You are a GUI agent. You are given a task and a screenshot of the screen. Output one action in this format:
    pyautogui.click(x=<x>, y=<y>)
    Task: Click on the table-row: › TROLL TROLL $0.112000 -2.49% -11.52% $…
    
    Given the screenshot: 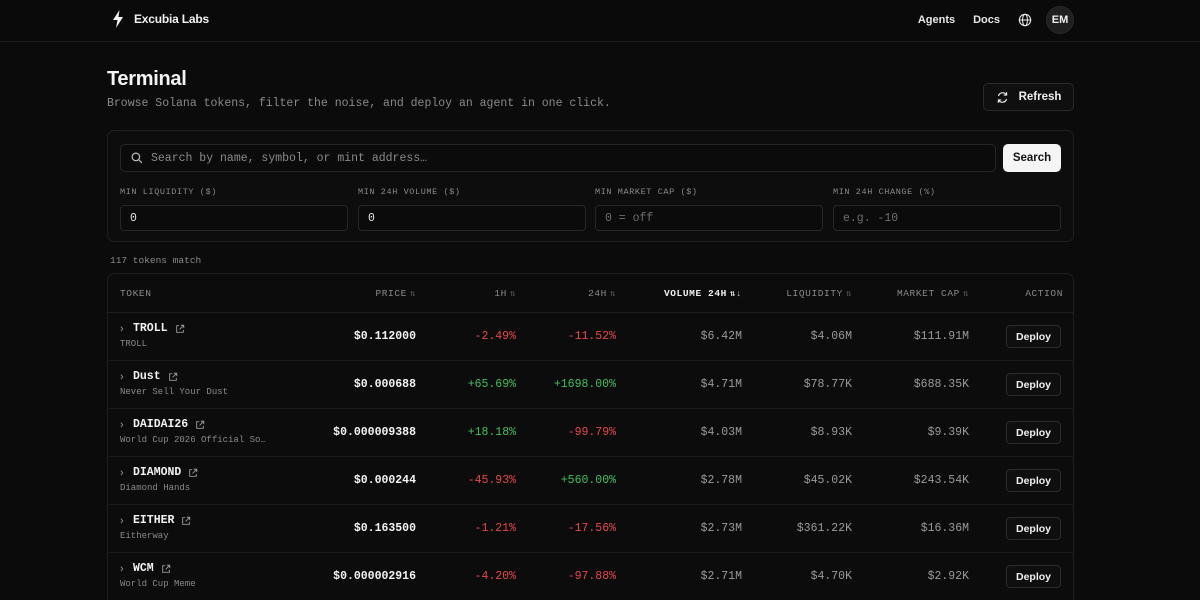 What is the action you would take?
    pyautogui.click(x=590, y=337)
    